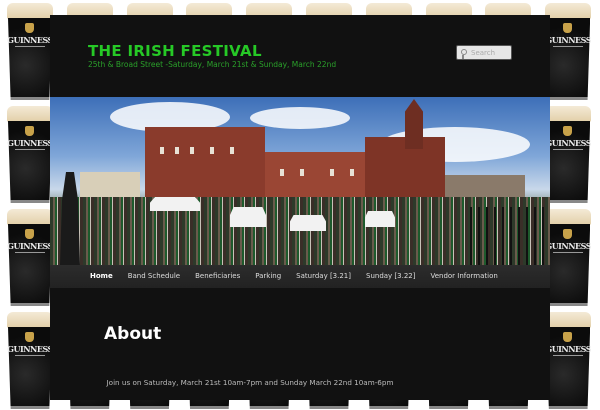 The image size is (600, 410). I want to click on search-placeholder: Search, so click(483, 53).